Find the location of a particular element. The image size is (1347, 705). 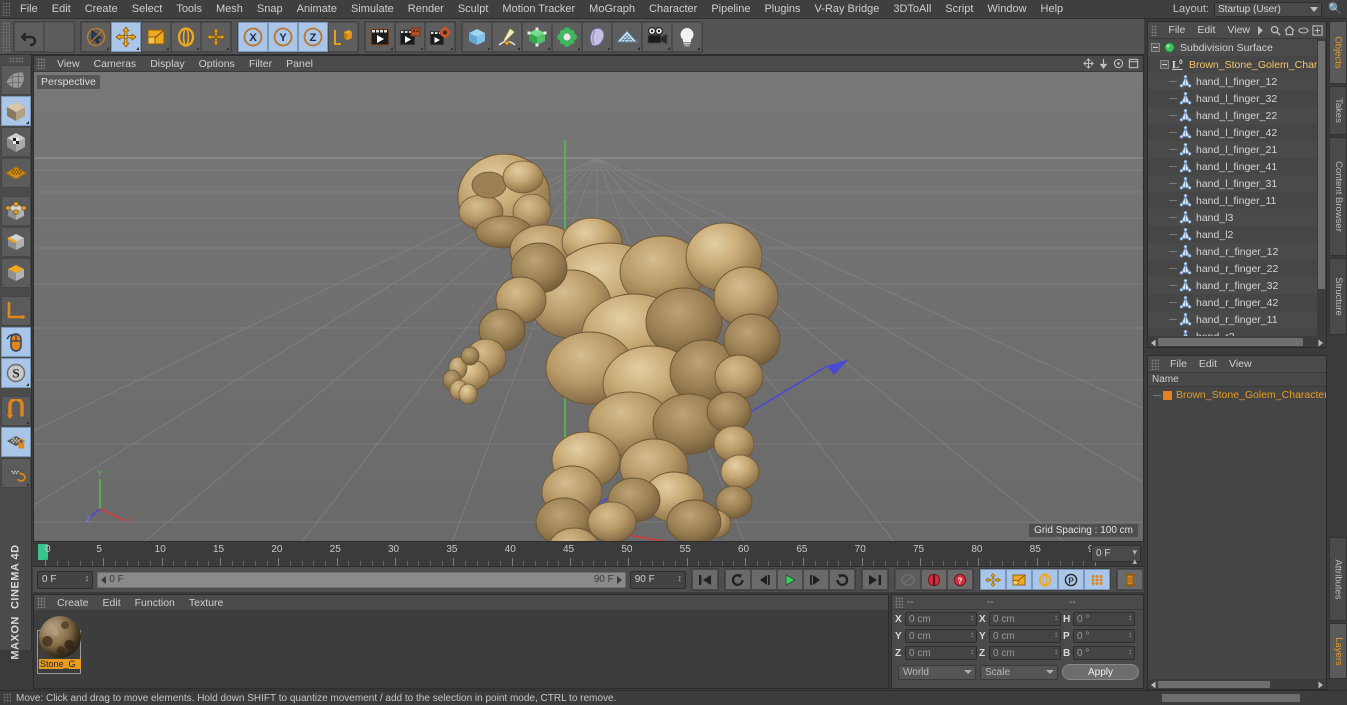

record-param-button: P is located at coordinates (1071, 579).